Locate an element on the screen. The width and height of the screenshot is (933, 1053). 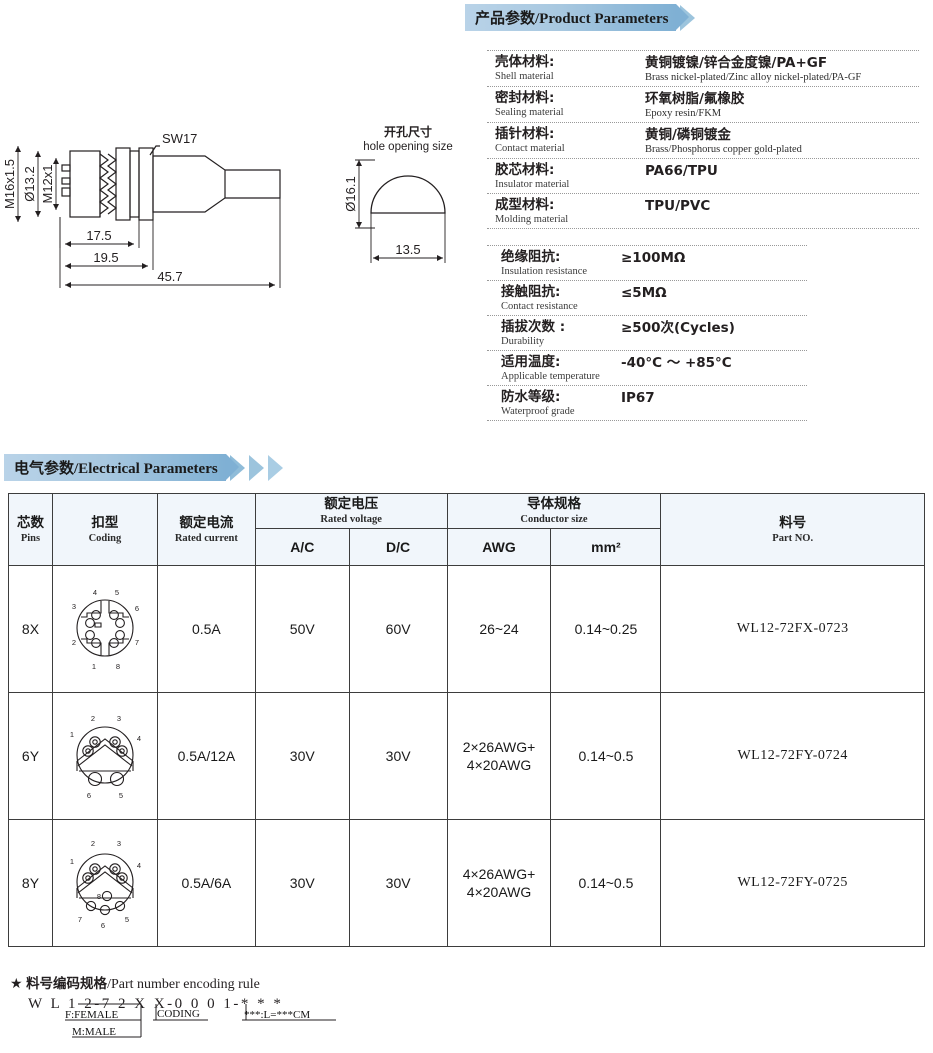
cell-coding: 2 3 1 4 8 7 6 5 is located at coordinates (104, 883).